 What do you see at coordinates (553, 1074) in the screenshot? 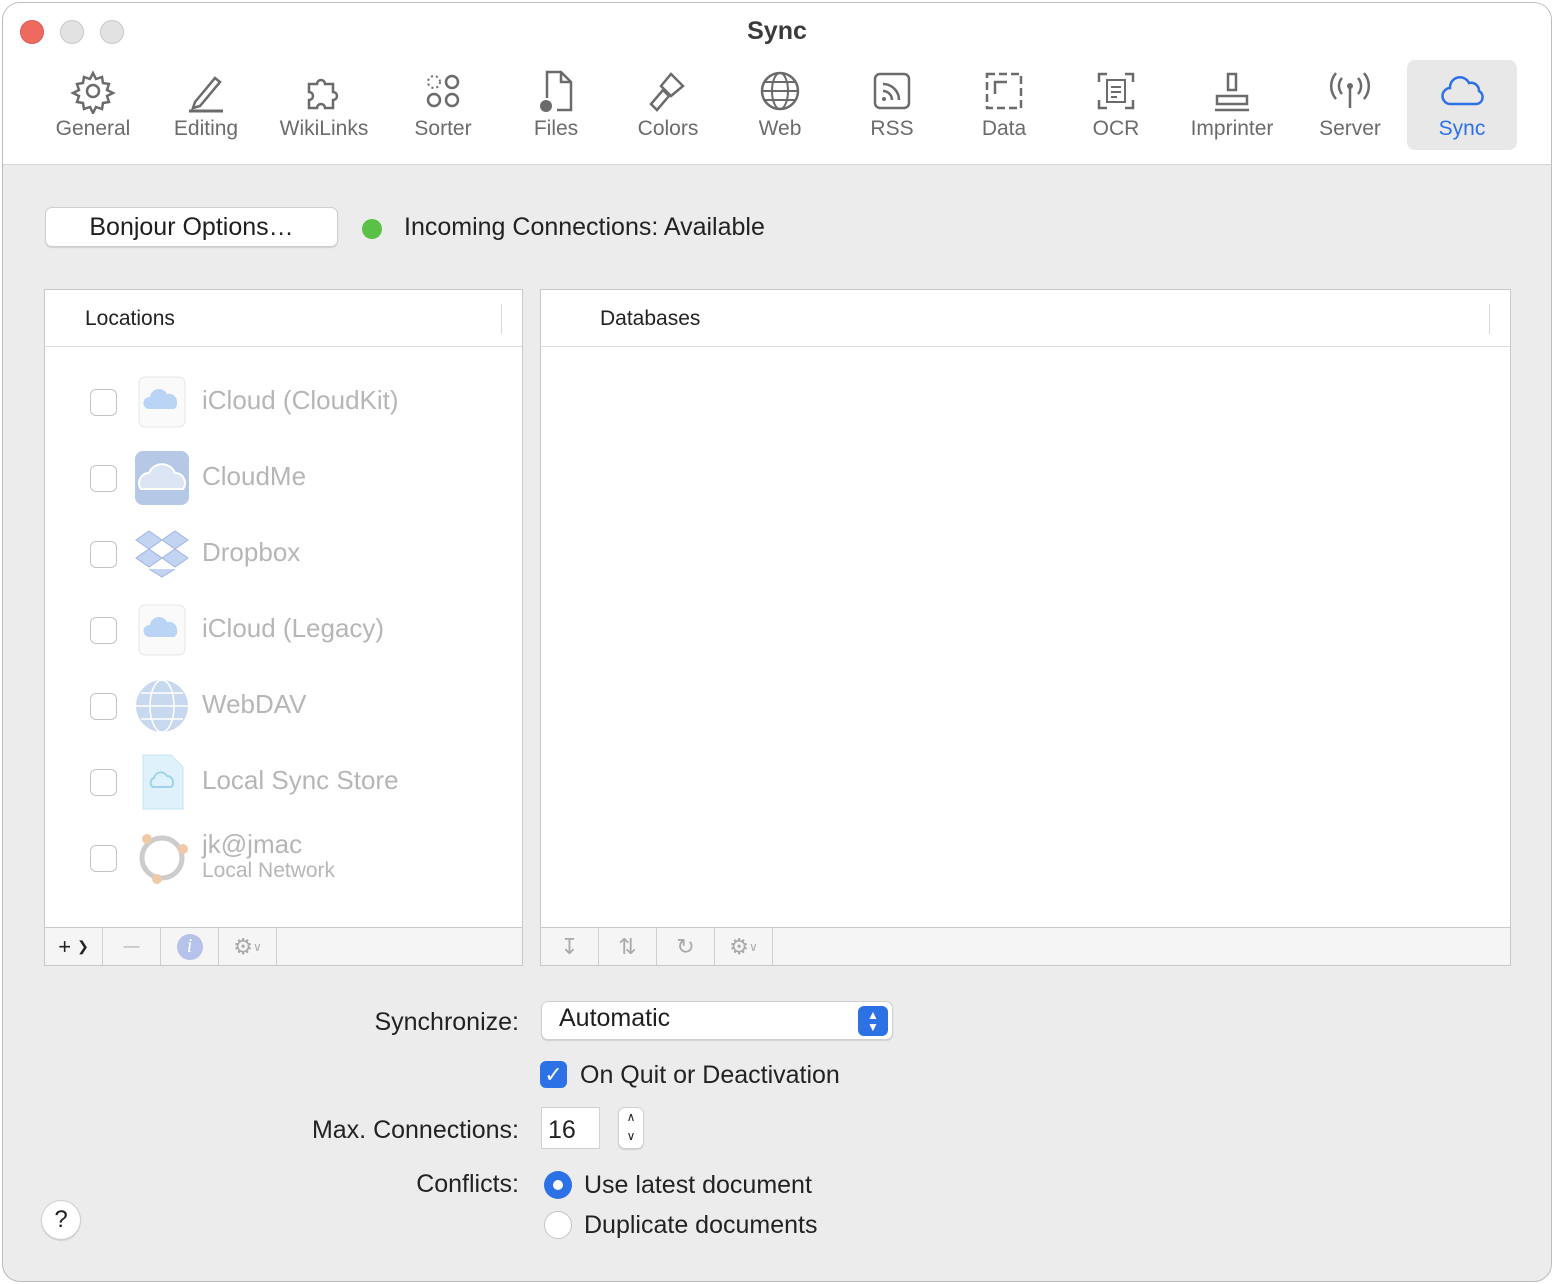
I see `on-quit-checkbox: ✓` at bounding box center [553, 1074].